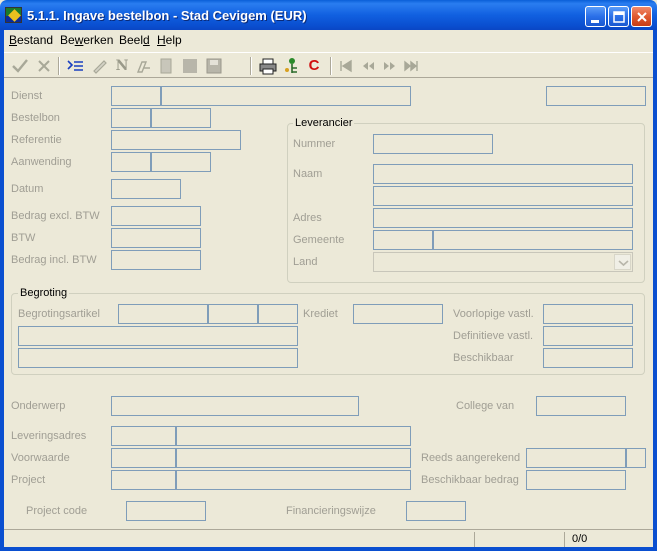 The height and width of the screenshot is (551, 657). What do you see at coordinates (131, 162) in the screenshot?
I see `aanwending-code-field` at bounding box center [131, 162].